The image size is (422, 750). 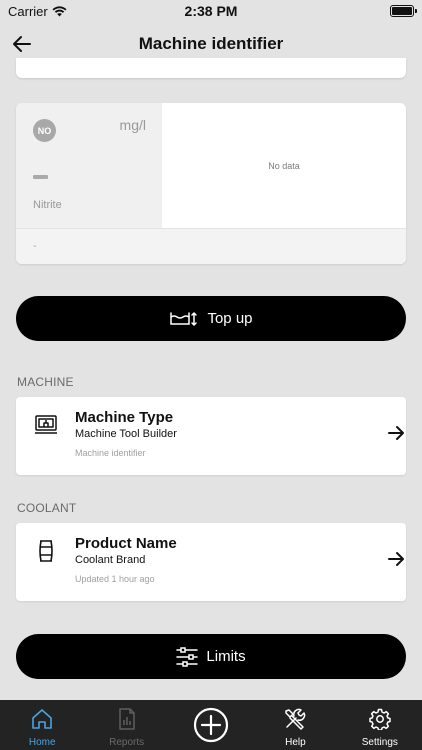 I want to click on top-up-label: Top up, so click(x=230, y=318).